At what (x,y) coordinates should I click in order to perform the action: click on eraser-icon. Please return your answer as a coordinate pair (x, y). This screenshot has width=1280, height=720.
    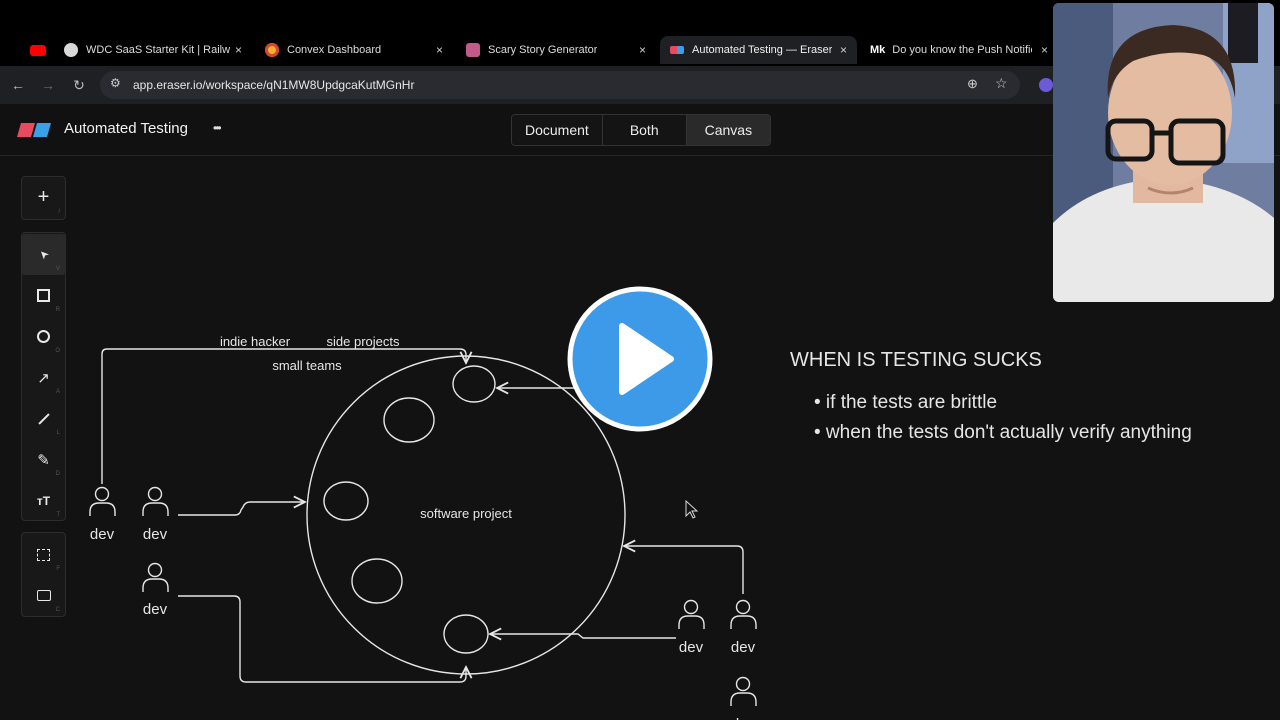
    Looking at the image, I should click on (677, 50).